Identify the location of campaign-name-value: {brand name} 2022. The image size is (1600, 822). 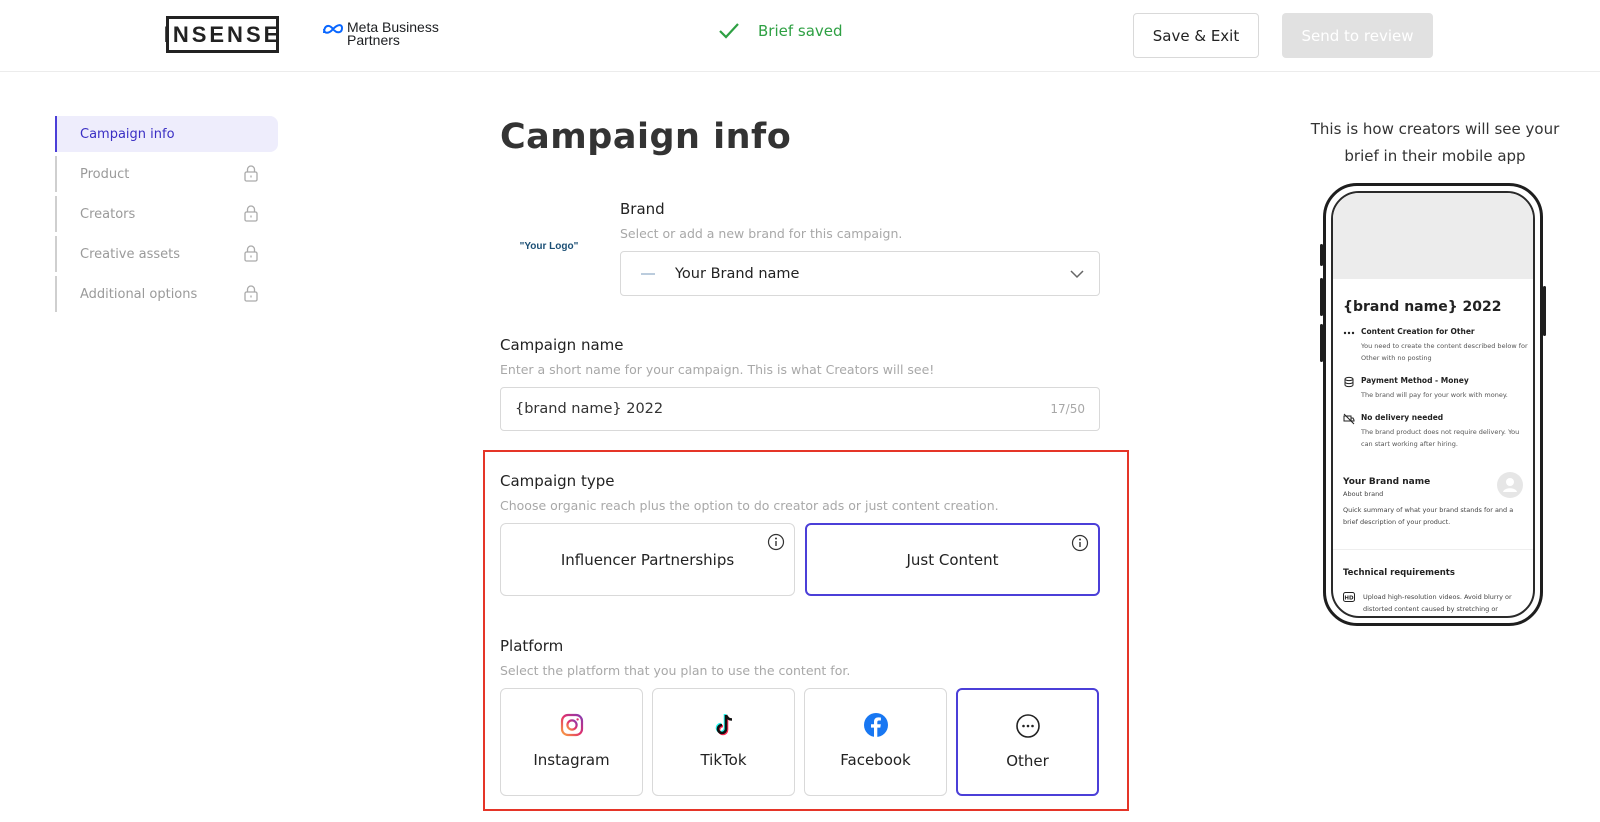
(589, 409).